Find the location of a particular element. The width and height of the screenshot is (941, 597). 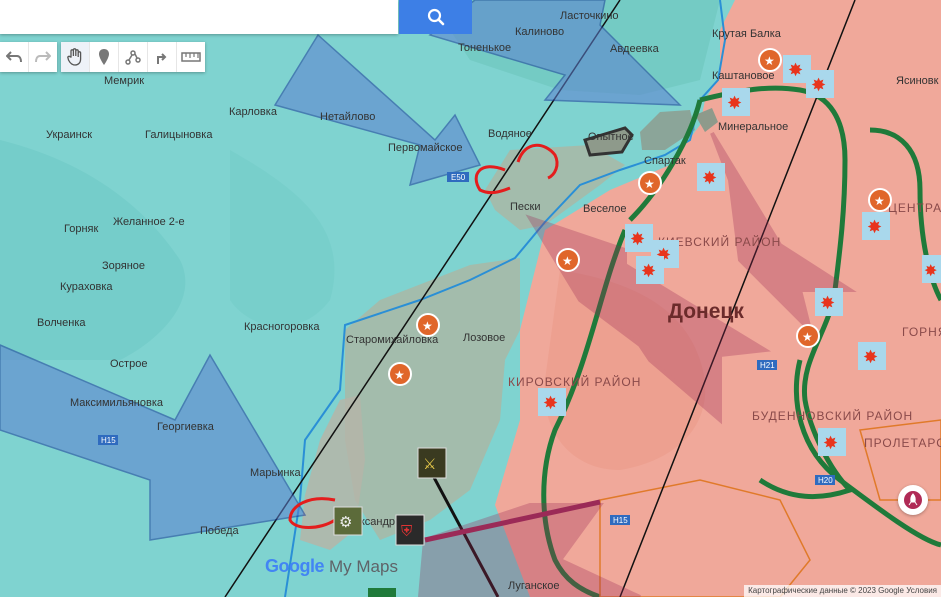

district-label: ПРОЛЕТАРСКИЙ РАЙОН is located at coordinates (902, 442).